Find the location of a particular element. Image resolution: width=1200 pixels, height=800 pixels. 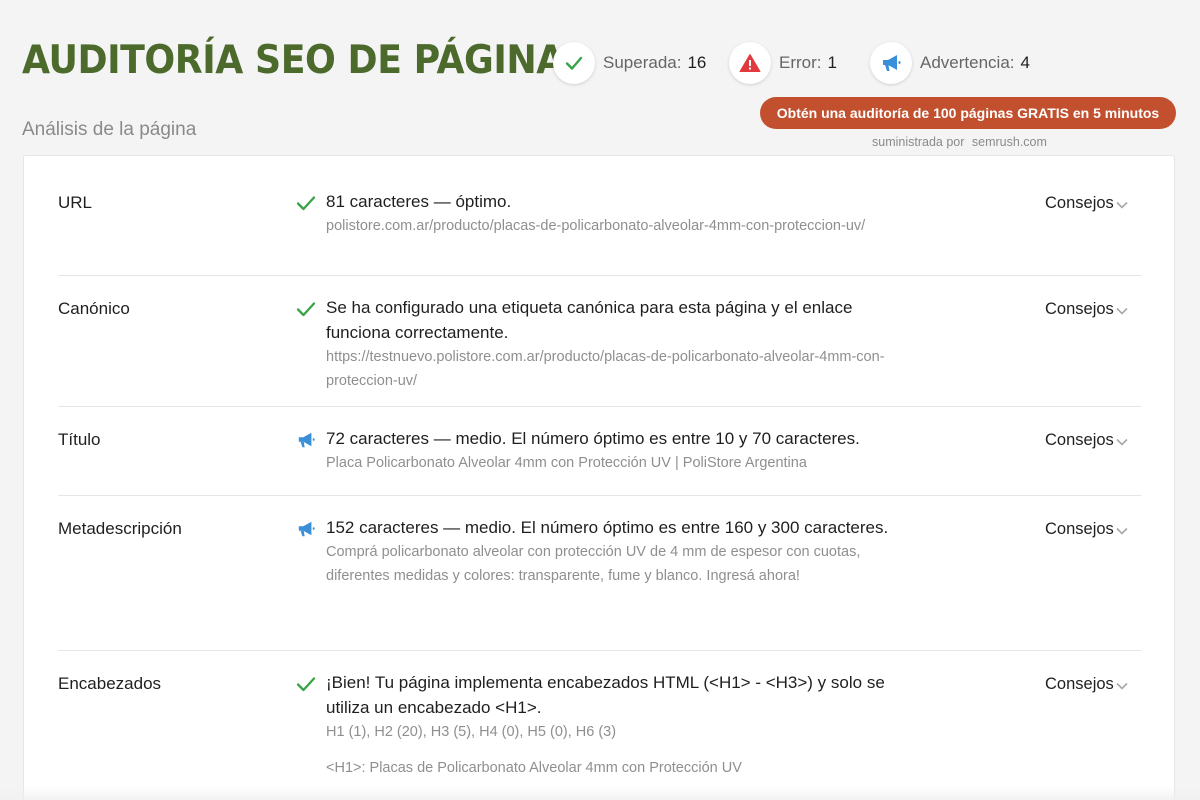

warning-icon-circle is located at coordinates (891, 63).